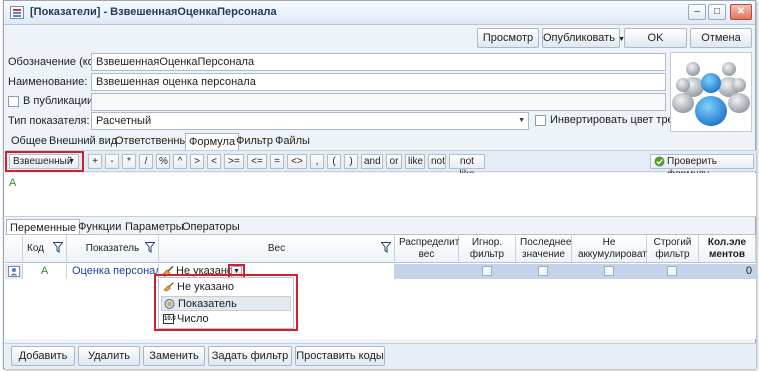 This screenshot has width=759, height=371. Describe the element at coordinates (378, 62) in the screenshot. I see `code-field: ВзвешеннаяОценкаПерсонала` at that location.